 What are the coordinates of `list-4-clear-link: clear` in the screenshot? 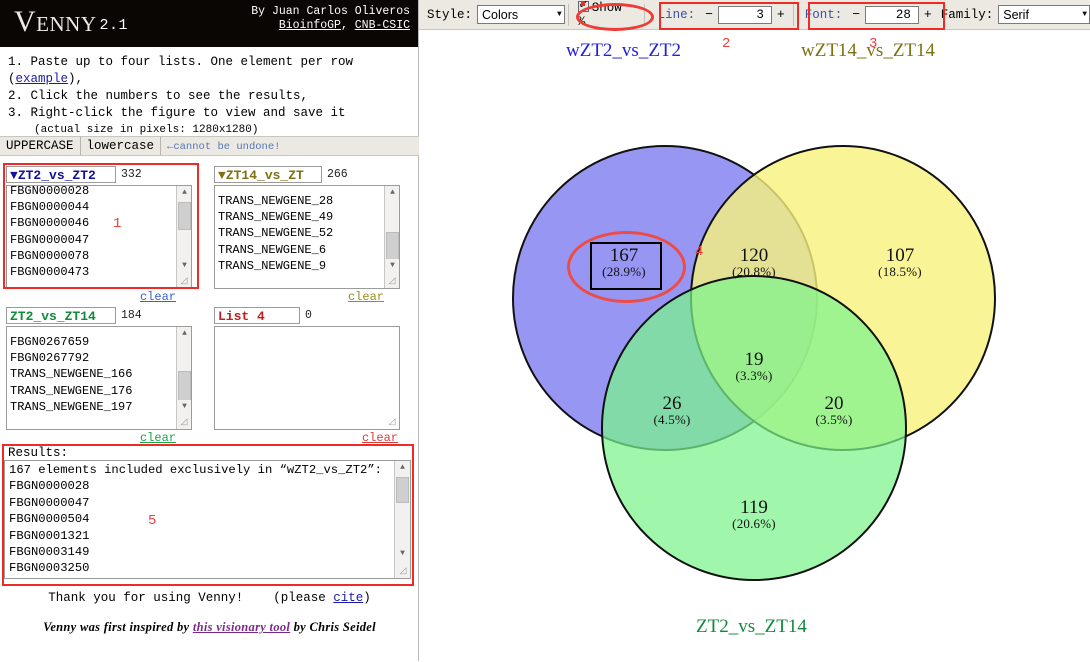 It's located at (307, 438).